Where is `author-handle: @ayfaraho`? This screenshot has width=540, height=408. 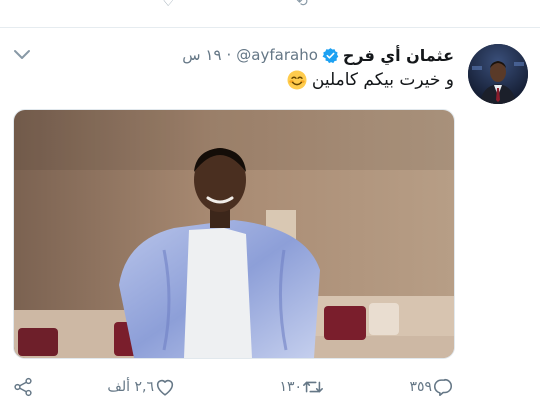
author-handle: @ayfaraho is located at coordinates (277, 55).